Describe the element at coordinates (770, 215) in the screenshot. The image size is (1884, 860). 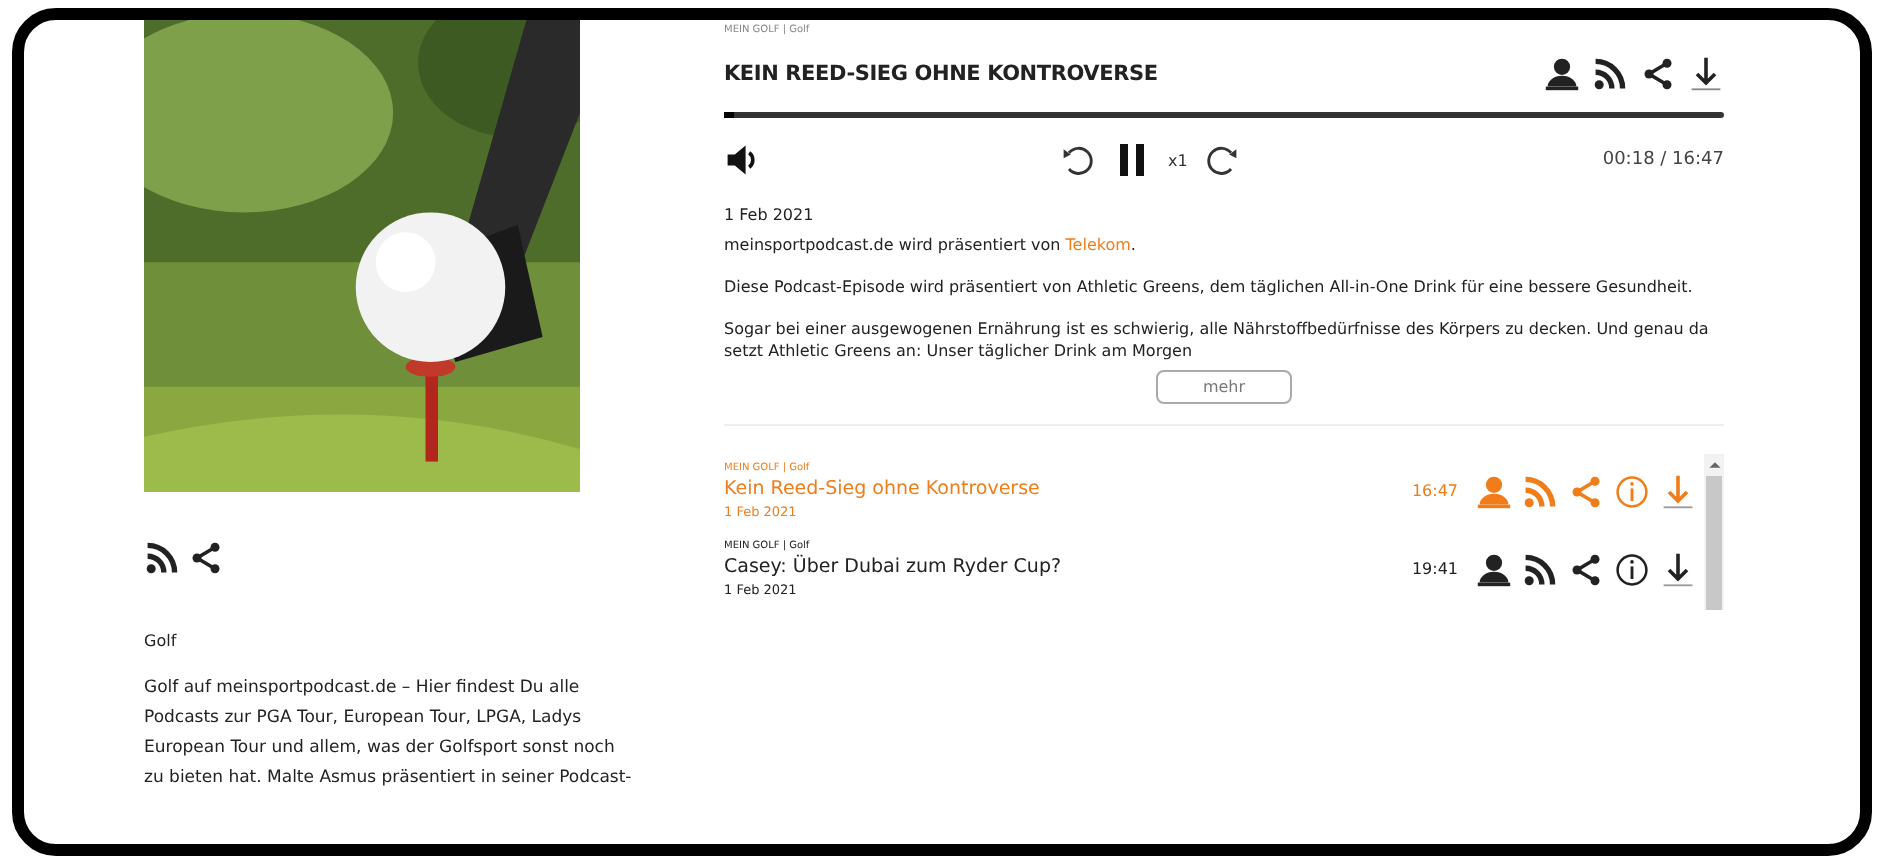
I see `episode-date: 1 Feb 2021` at that location.